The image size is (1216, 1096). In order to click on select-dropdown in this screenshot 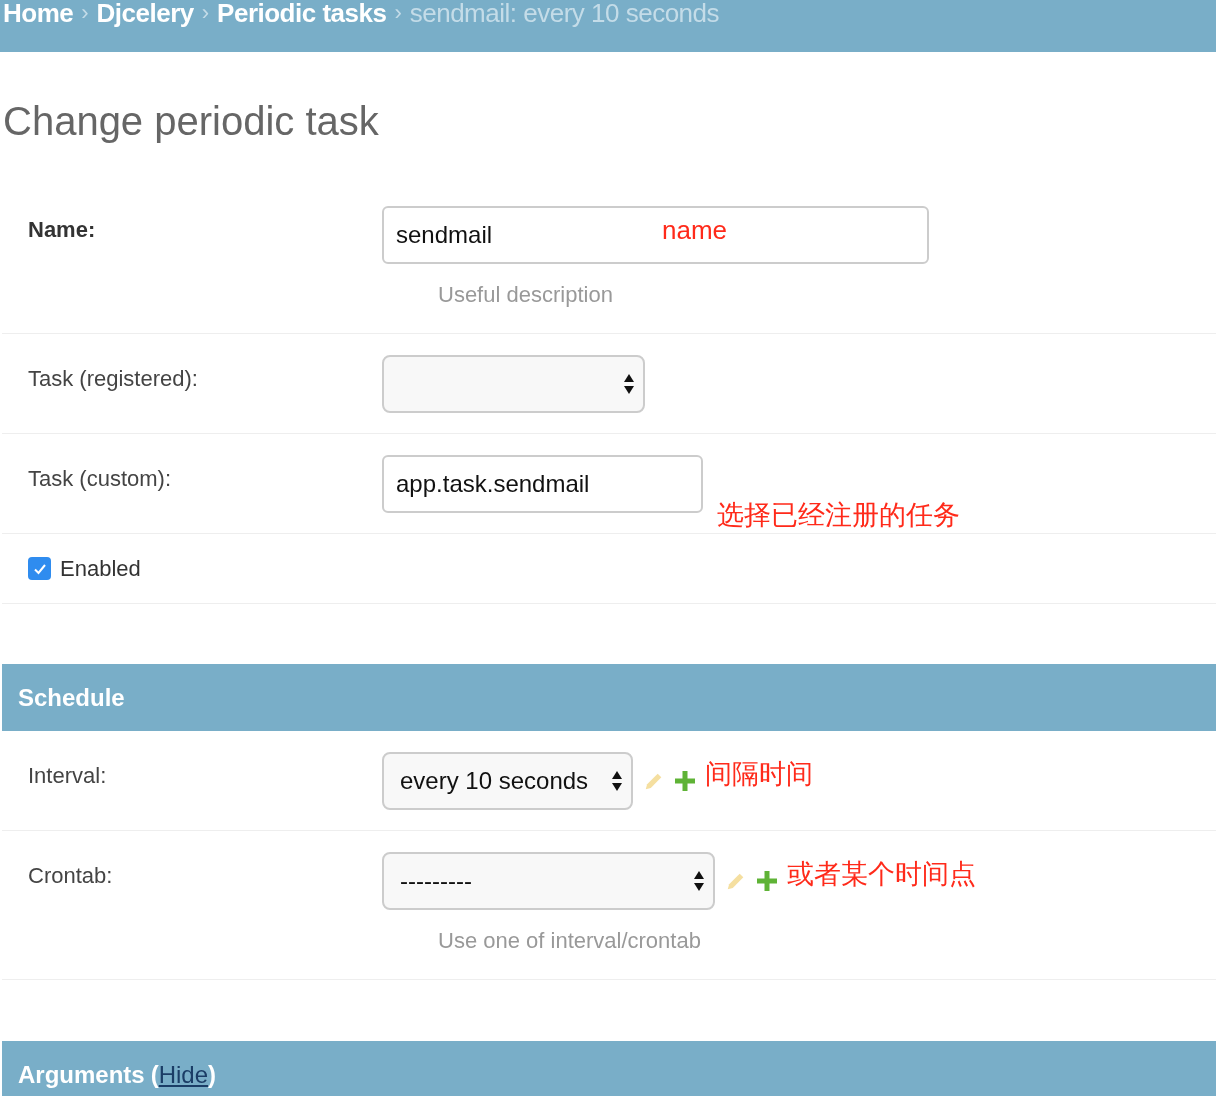, I will do `click(513, 384)`.